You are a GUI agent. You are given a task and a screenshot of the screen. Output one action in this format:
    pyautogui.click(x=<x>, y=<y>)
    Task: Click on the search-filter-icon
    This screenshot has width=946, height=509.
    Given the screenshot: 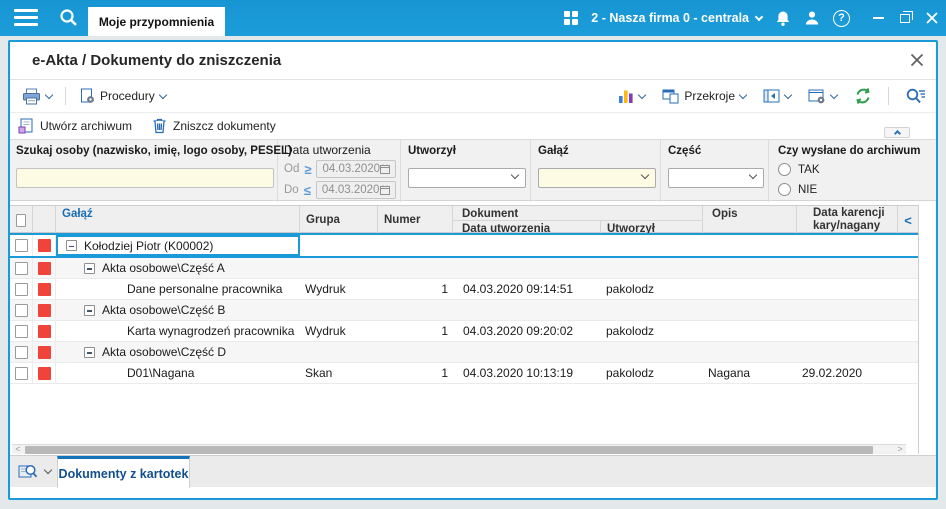 What is the action you would take?
    pyautogui.click(x=915, y=96)
    